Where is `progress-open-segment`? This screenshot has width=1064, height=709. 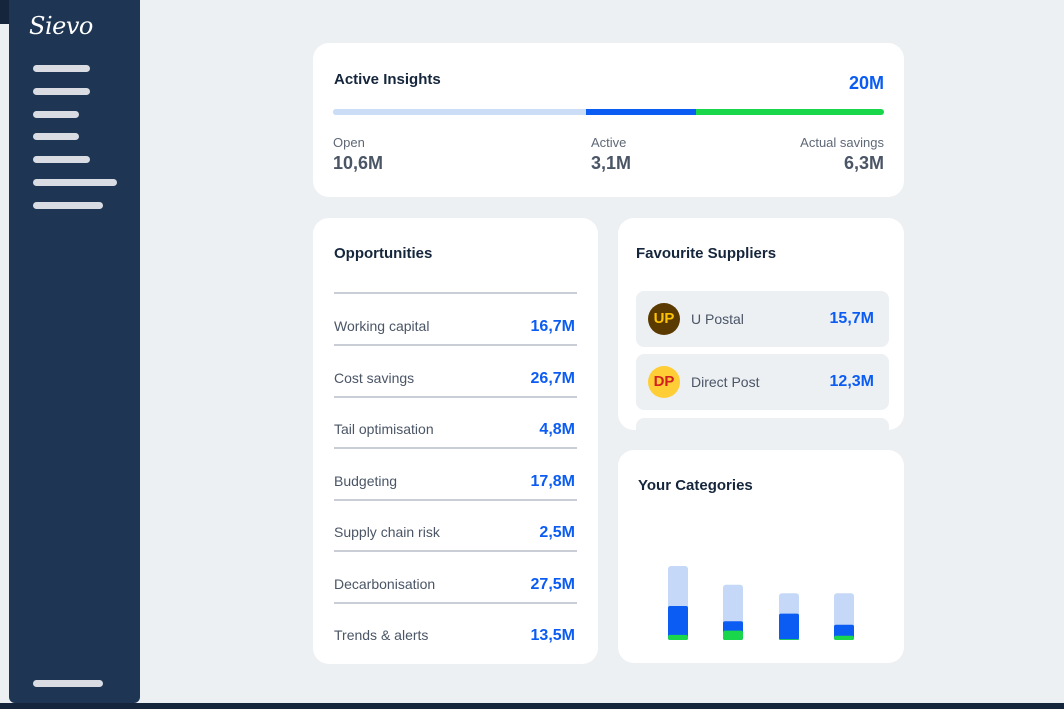
progress-open-segment is located at coordinates (459, 112).